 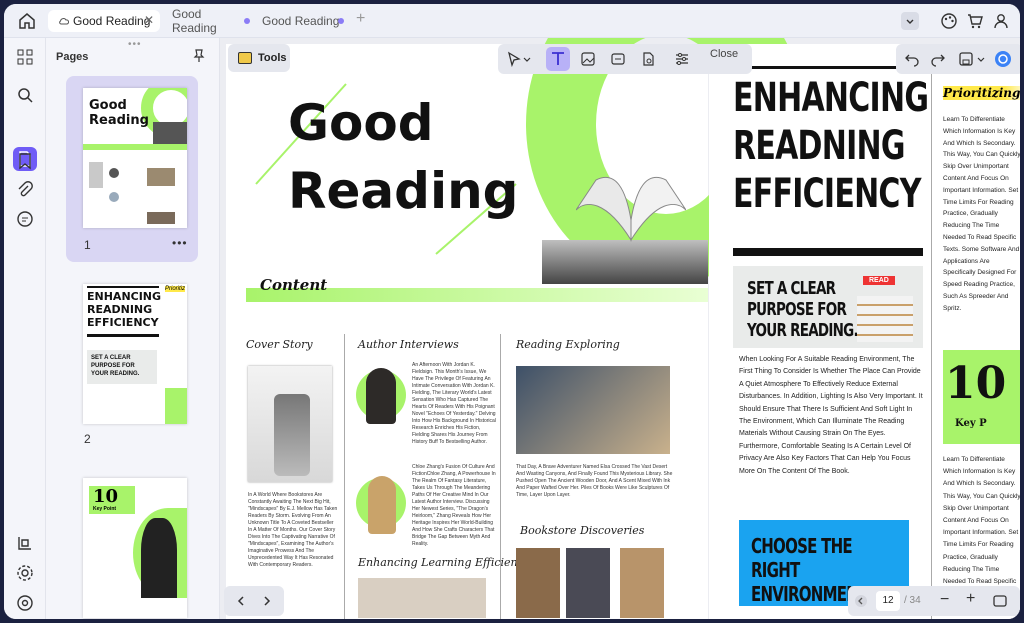 I want to click on home-icon, so click(x=27, y=21).